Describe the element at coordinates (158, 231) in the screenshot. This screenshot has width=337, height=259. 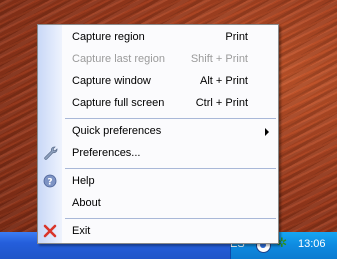
I see `exit-item: Exit` at that location.